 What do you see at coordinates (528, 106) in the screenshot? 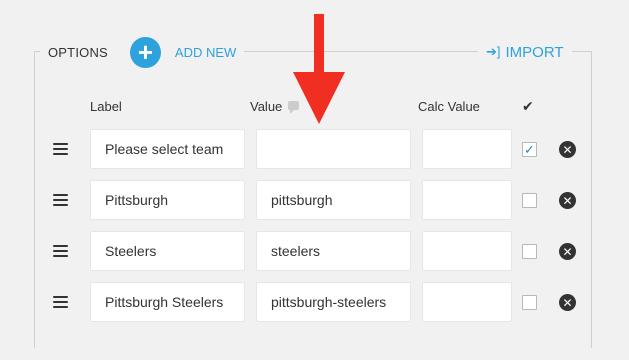
I see `column-header-selected: ✔` at bounding box center [528, 106].